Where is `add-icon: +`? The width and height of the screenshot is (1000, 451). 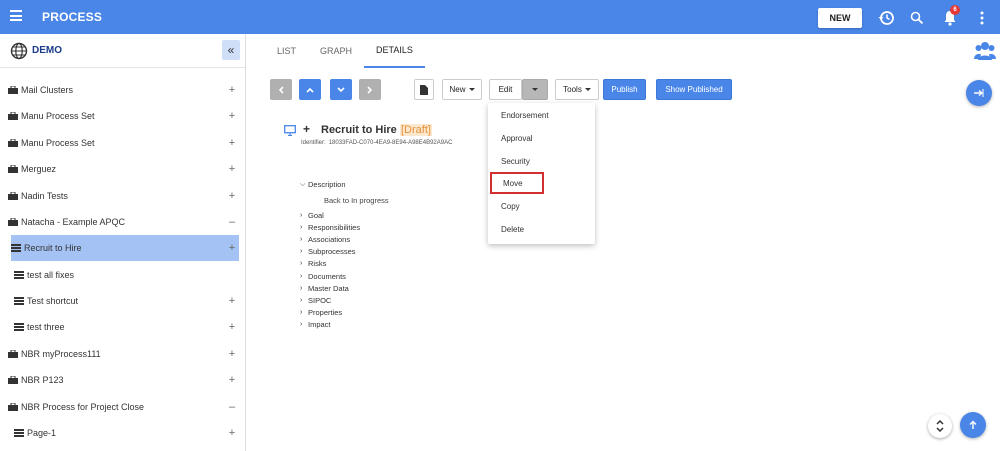 add-icon: + is located at coordinates (306, 129).